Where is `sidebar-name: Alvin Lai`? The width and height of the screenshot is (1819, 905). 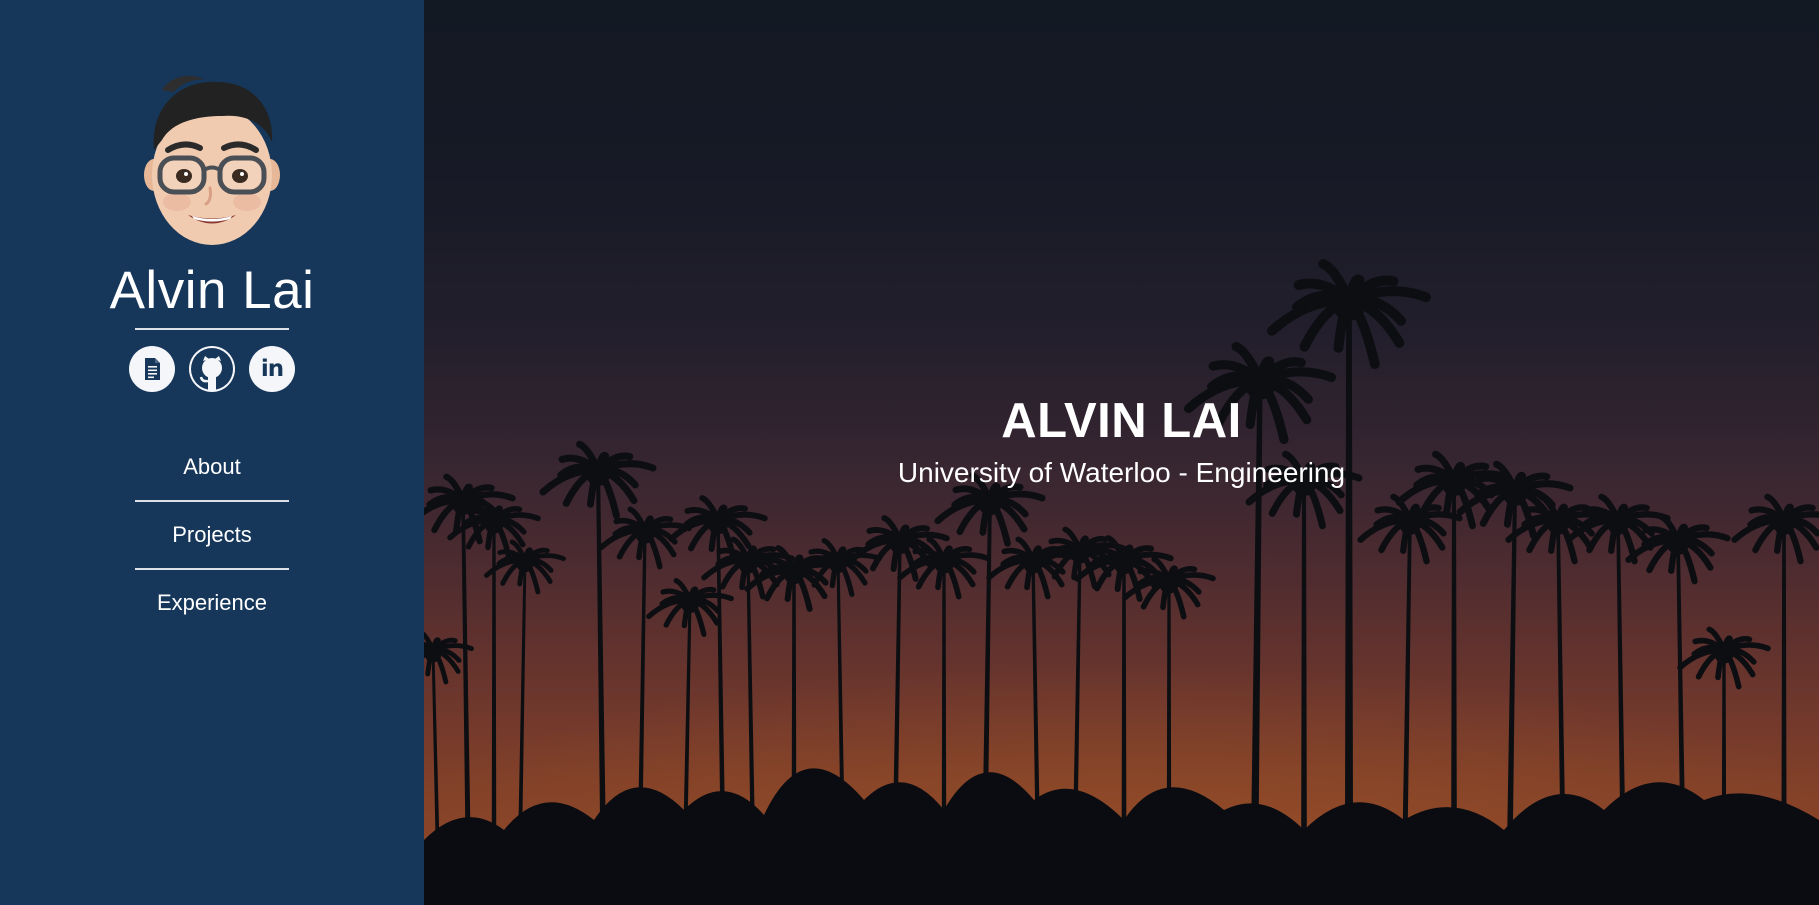 sidebar-name: Alvin Lai is located at coordinates (212, 290).